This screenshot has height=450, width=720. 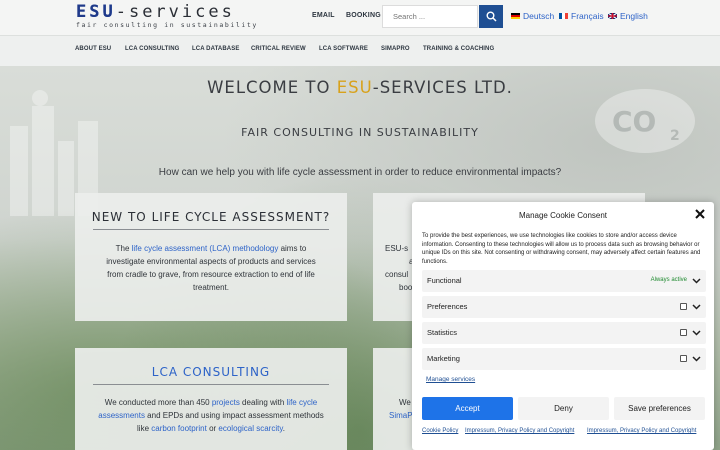 I want to click on search-button, so click(x=491, y=16).